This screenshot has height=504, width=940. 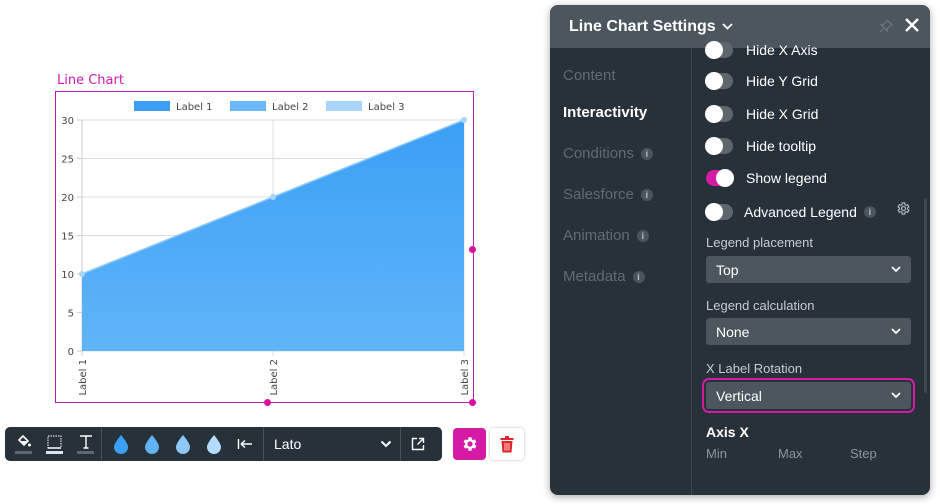 I want to click on advanced-legend-toggle, so click(x=719, y=212).